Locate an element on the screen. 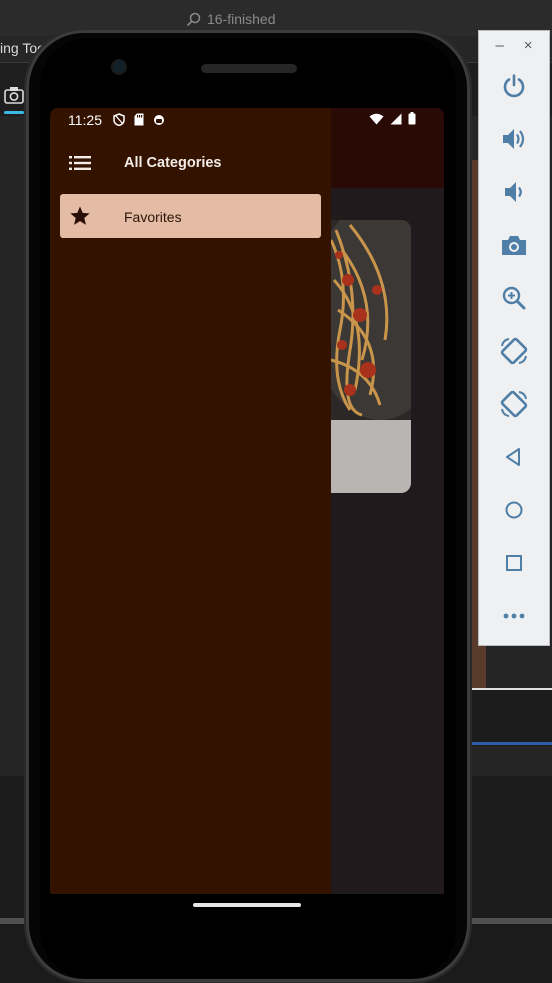  ide-divider is located at coordinates (509, 743).